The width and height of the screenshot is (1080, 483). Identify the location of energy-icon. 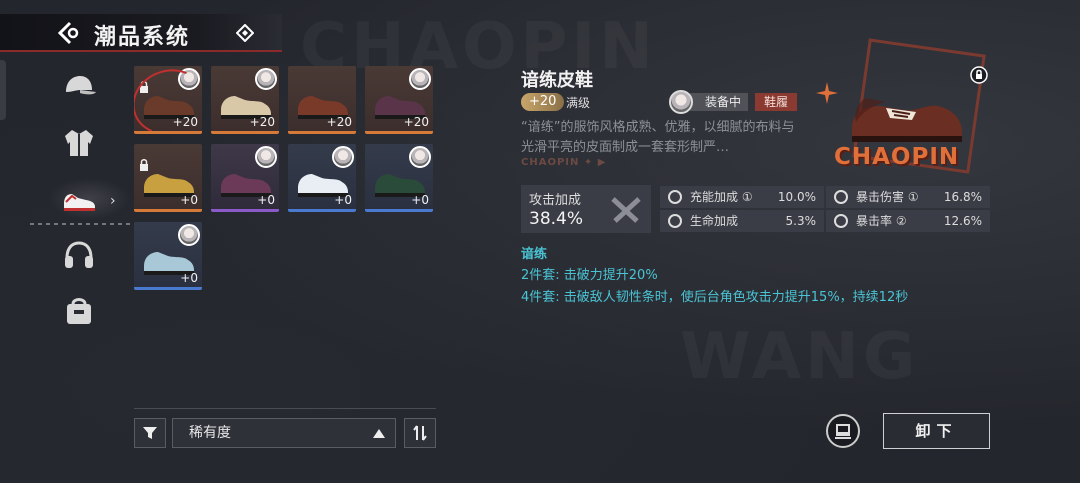
(675, 197).